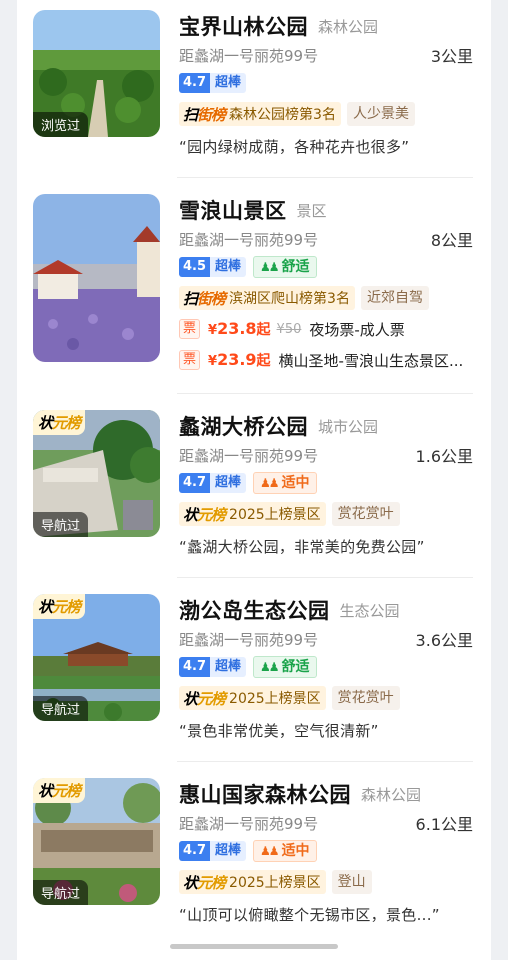 This screenshot has height=960, width=508. What do you see at coordinates (380, 114) in the screenshot?
I see `feature-tag: 人少景美` at bounding box center [380, 114].